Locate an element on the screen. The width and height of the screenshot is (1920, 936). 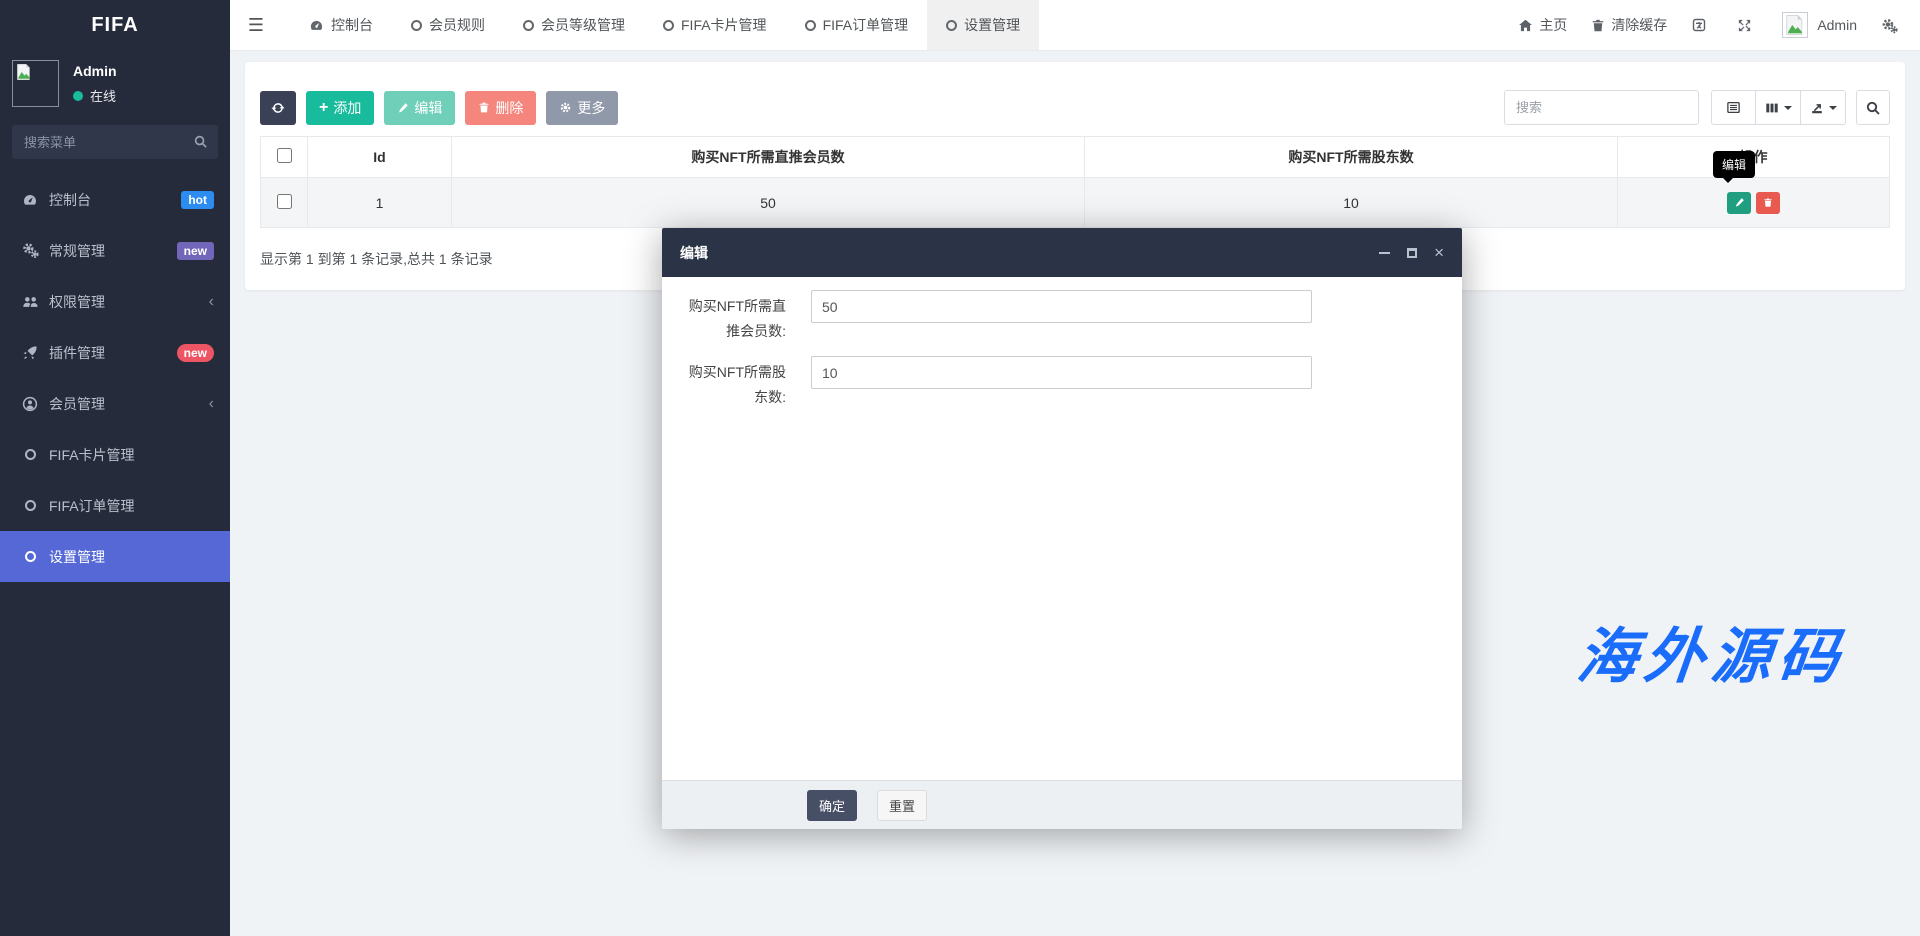
dialog-footer: 确定 重置 is located at coordinates (1062, 804).